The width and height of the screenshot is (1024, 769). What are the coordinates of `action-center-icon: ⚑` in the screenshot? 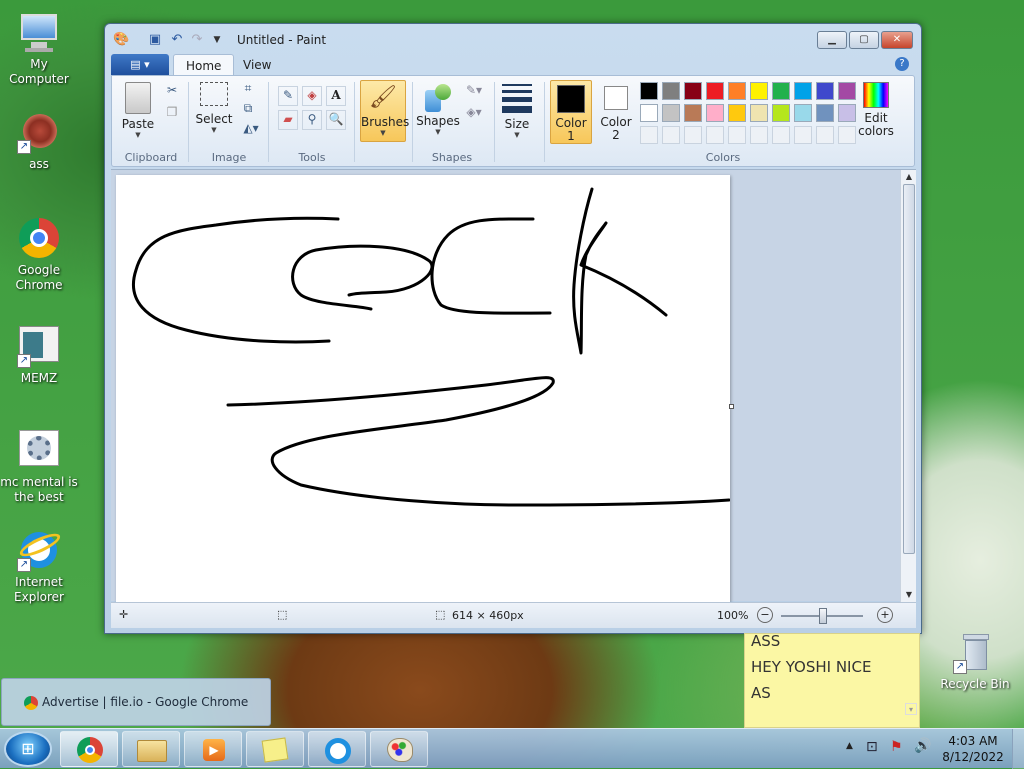 It's located at (896, 747).